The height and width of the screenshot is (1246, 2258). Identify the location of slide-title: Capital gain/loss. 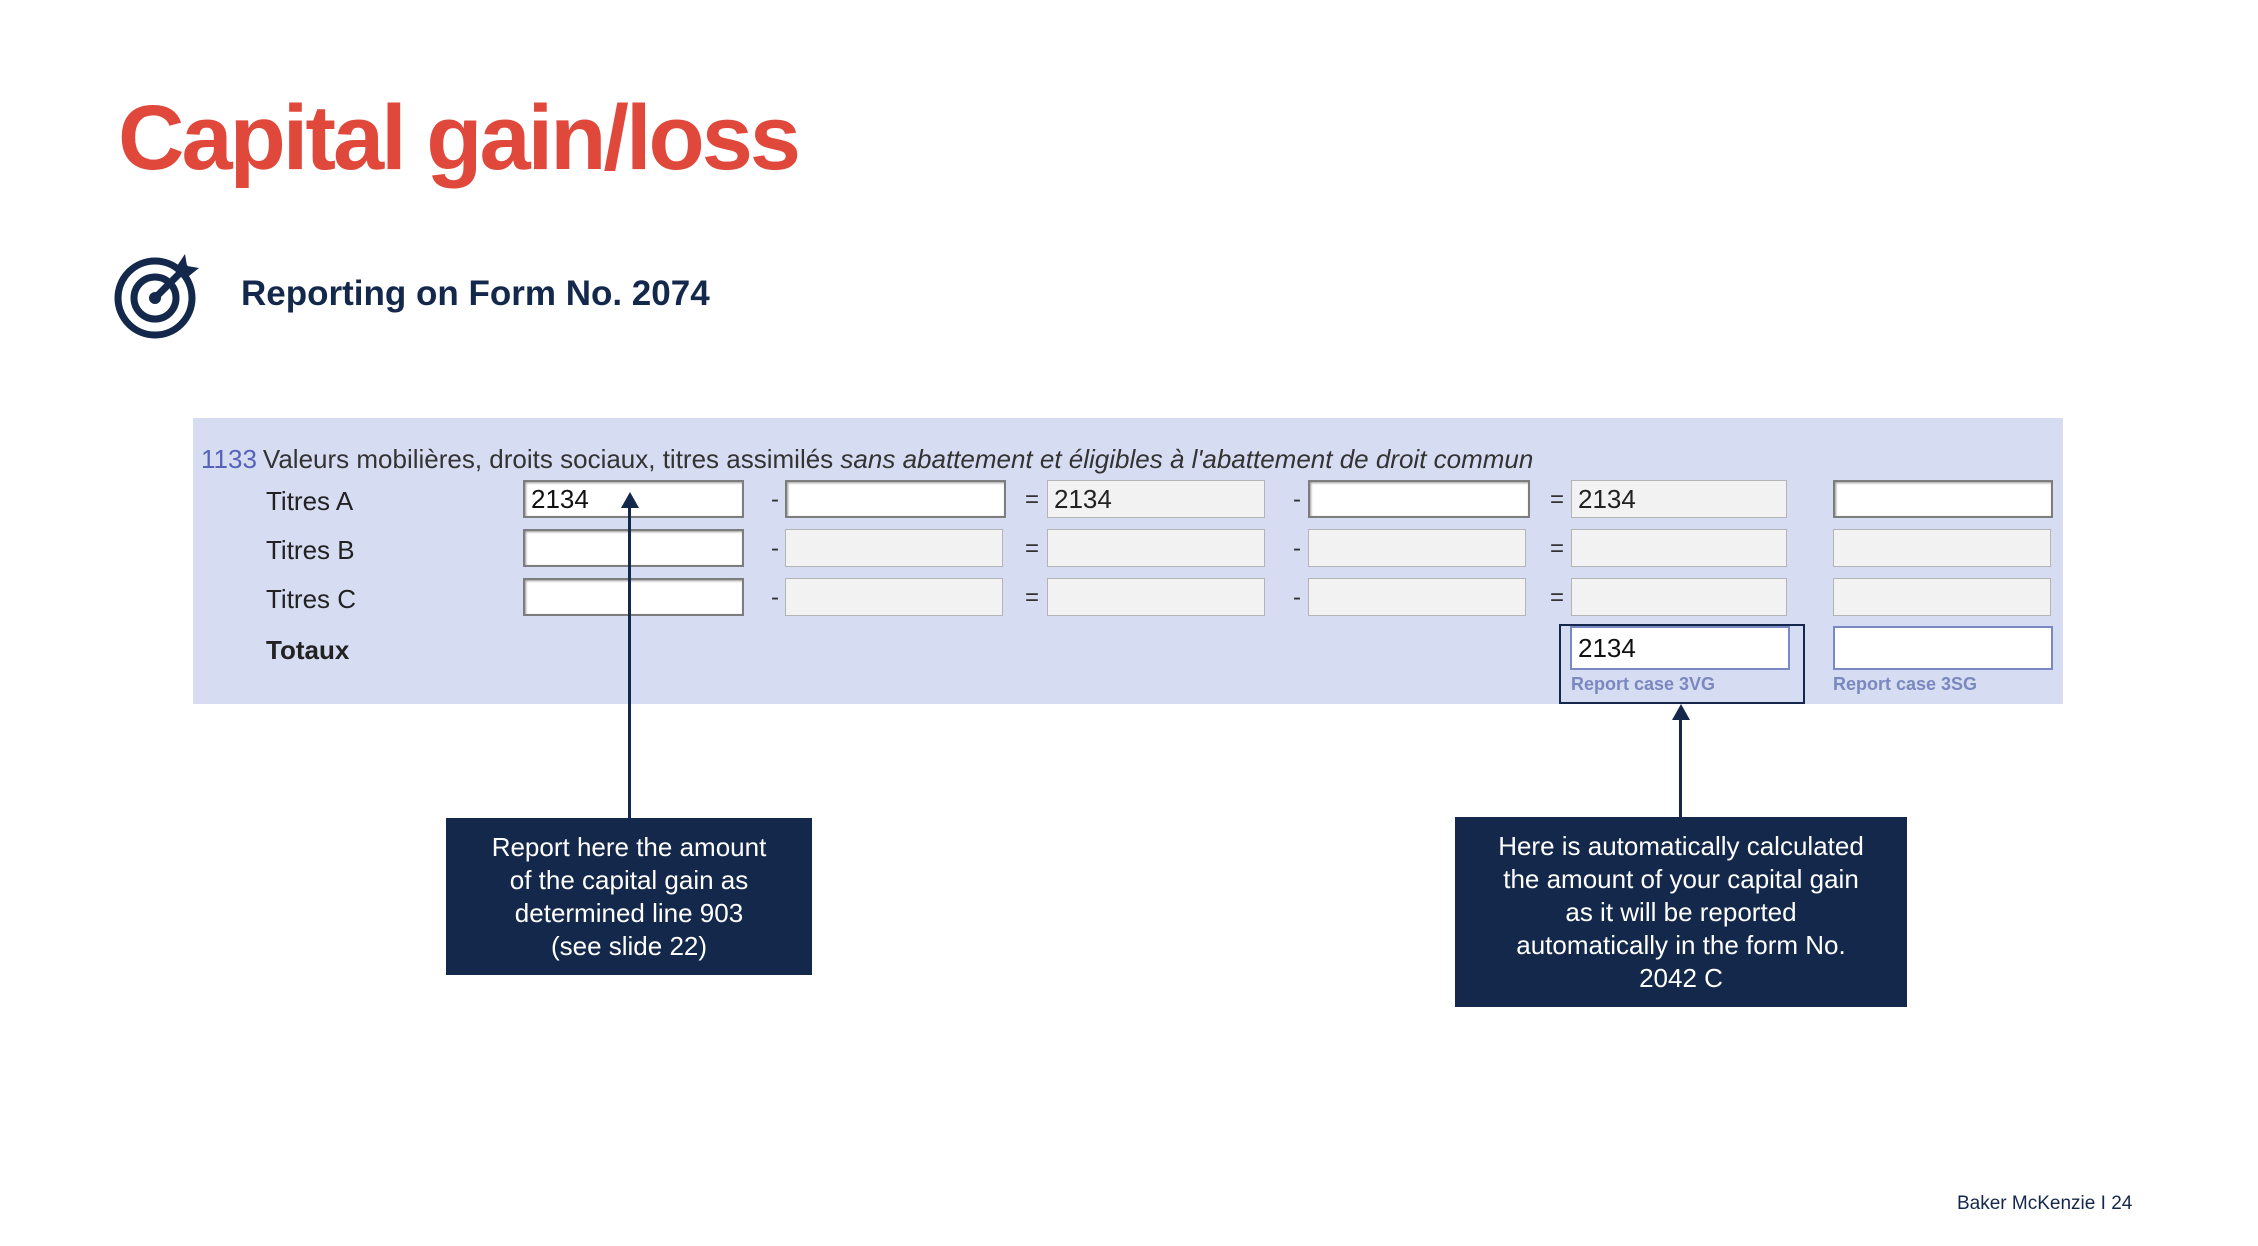
(459, 138).